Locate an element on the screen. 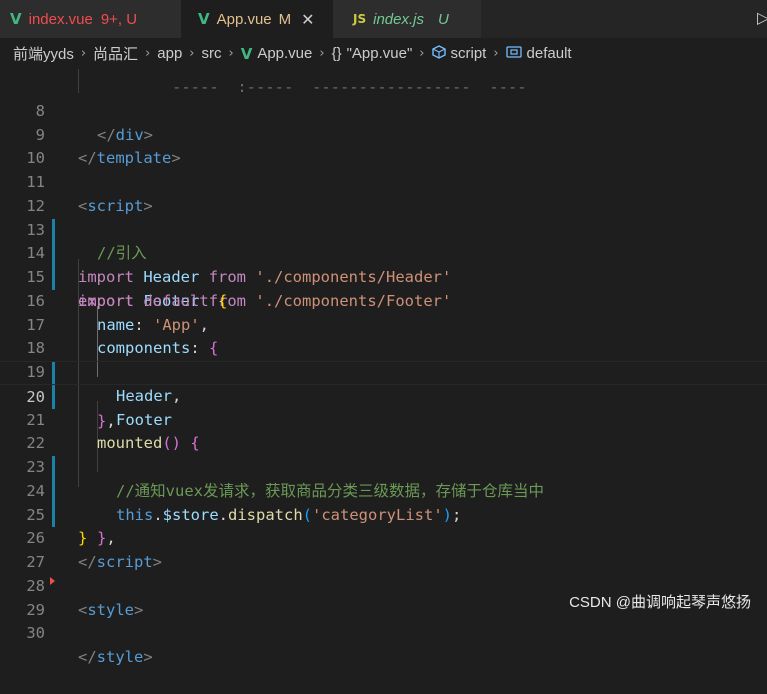  line-number: 30 is located at coordinates (35, 633).